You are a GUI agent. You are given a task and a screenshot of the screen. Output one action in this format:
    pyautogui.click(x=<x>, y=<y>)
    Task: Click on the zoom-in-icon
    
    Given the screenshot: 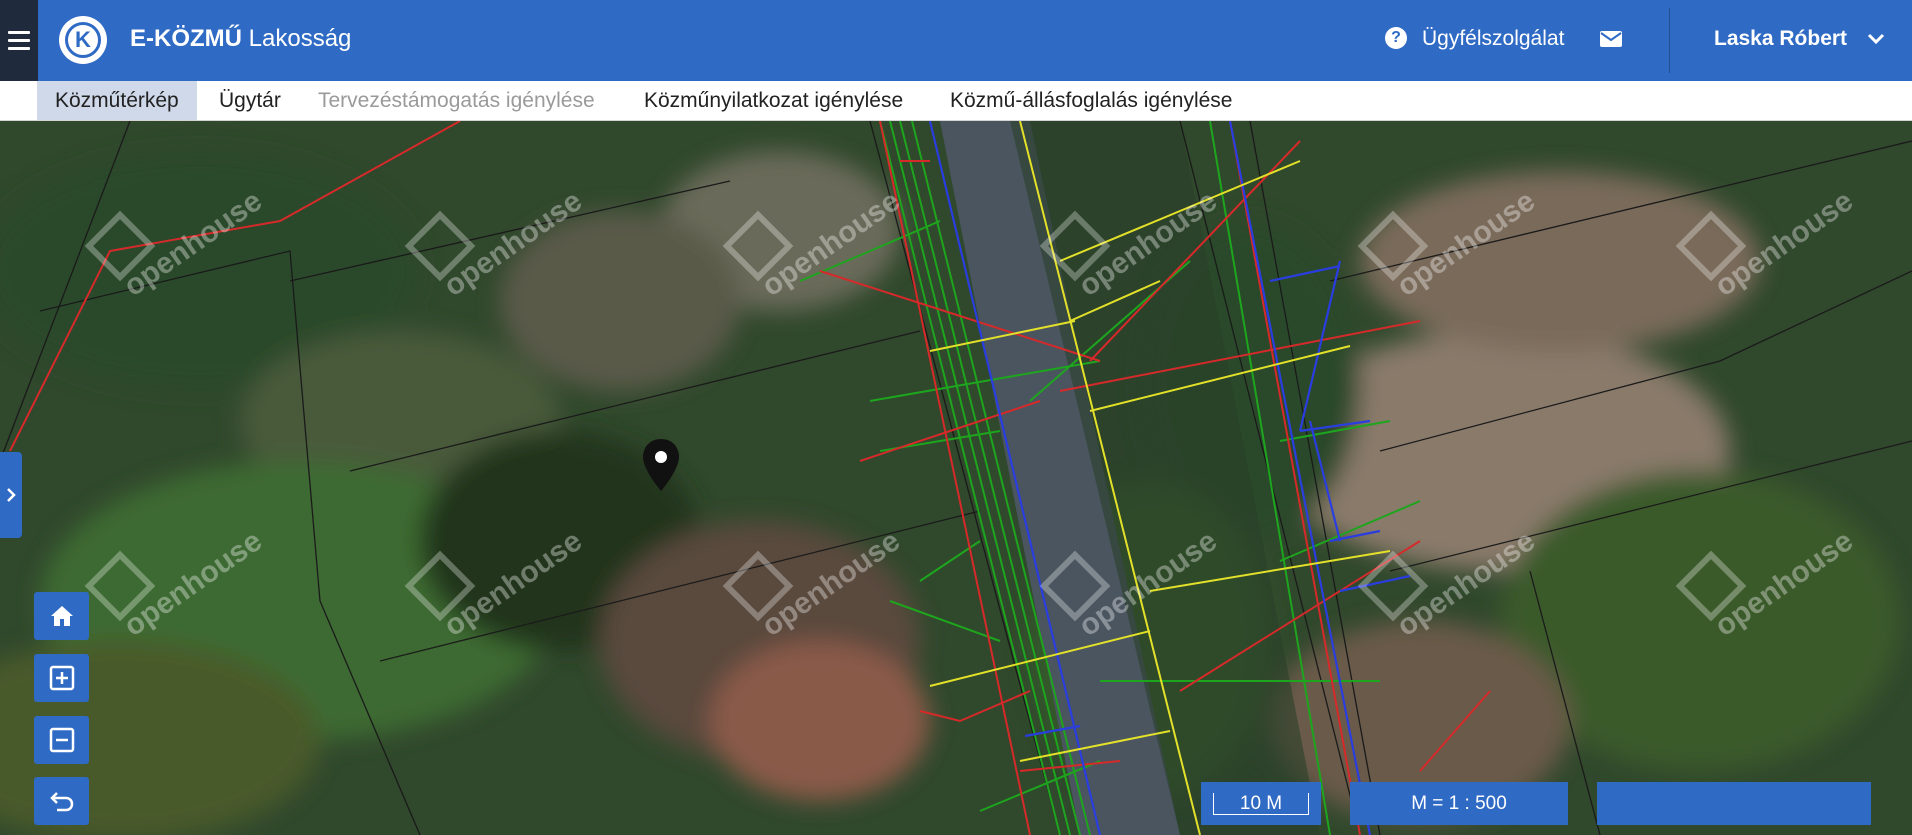 What is the action you would take?
    pyautogui.click(x=61, y=678)
    